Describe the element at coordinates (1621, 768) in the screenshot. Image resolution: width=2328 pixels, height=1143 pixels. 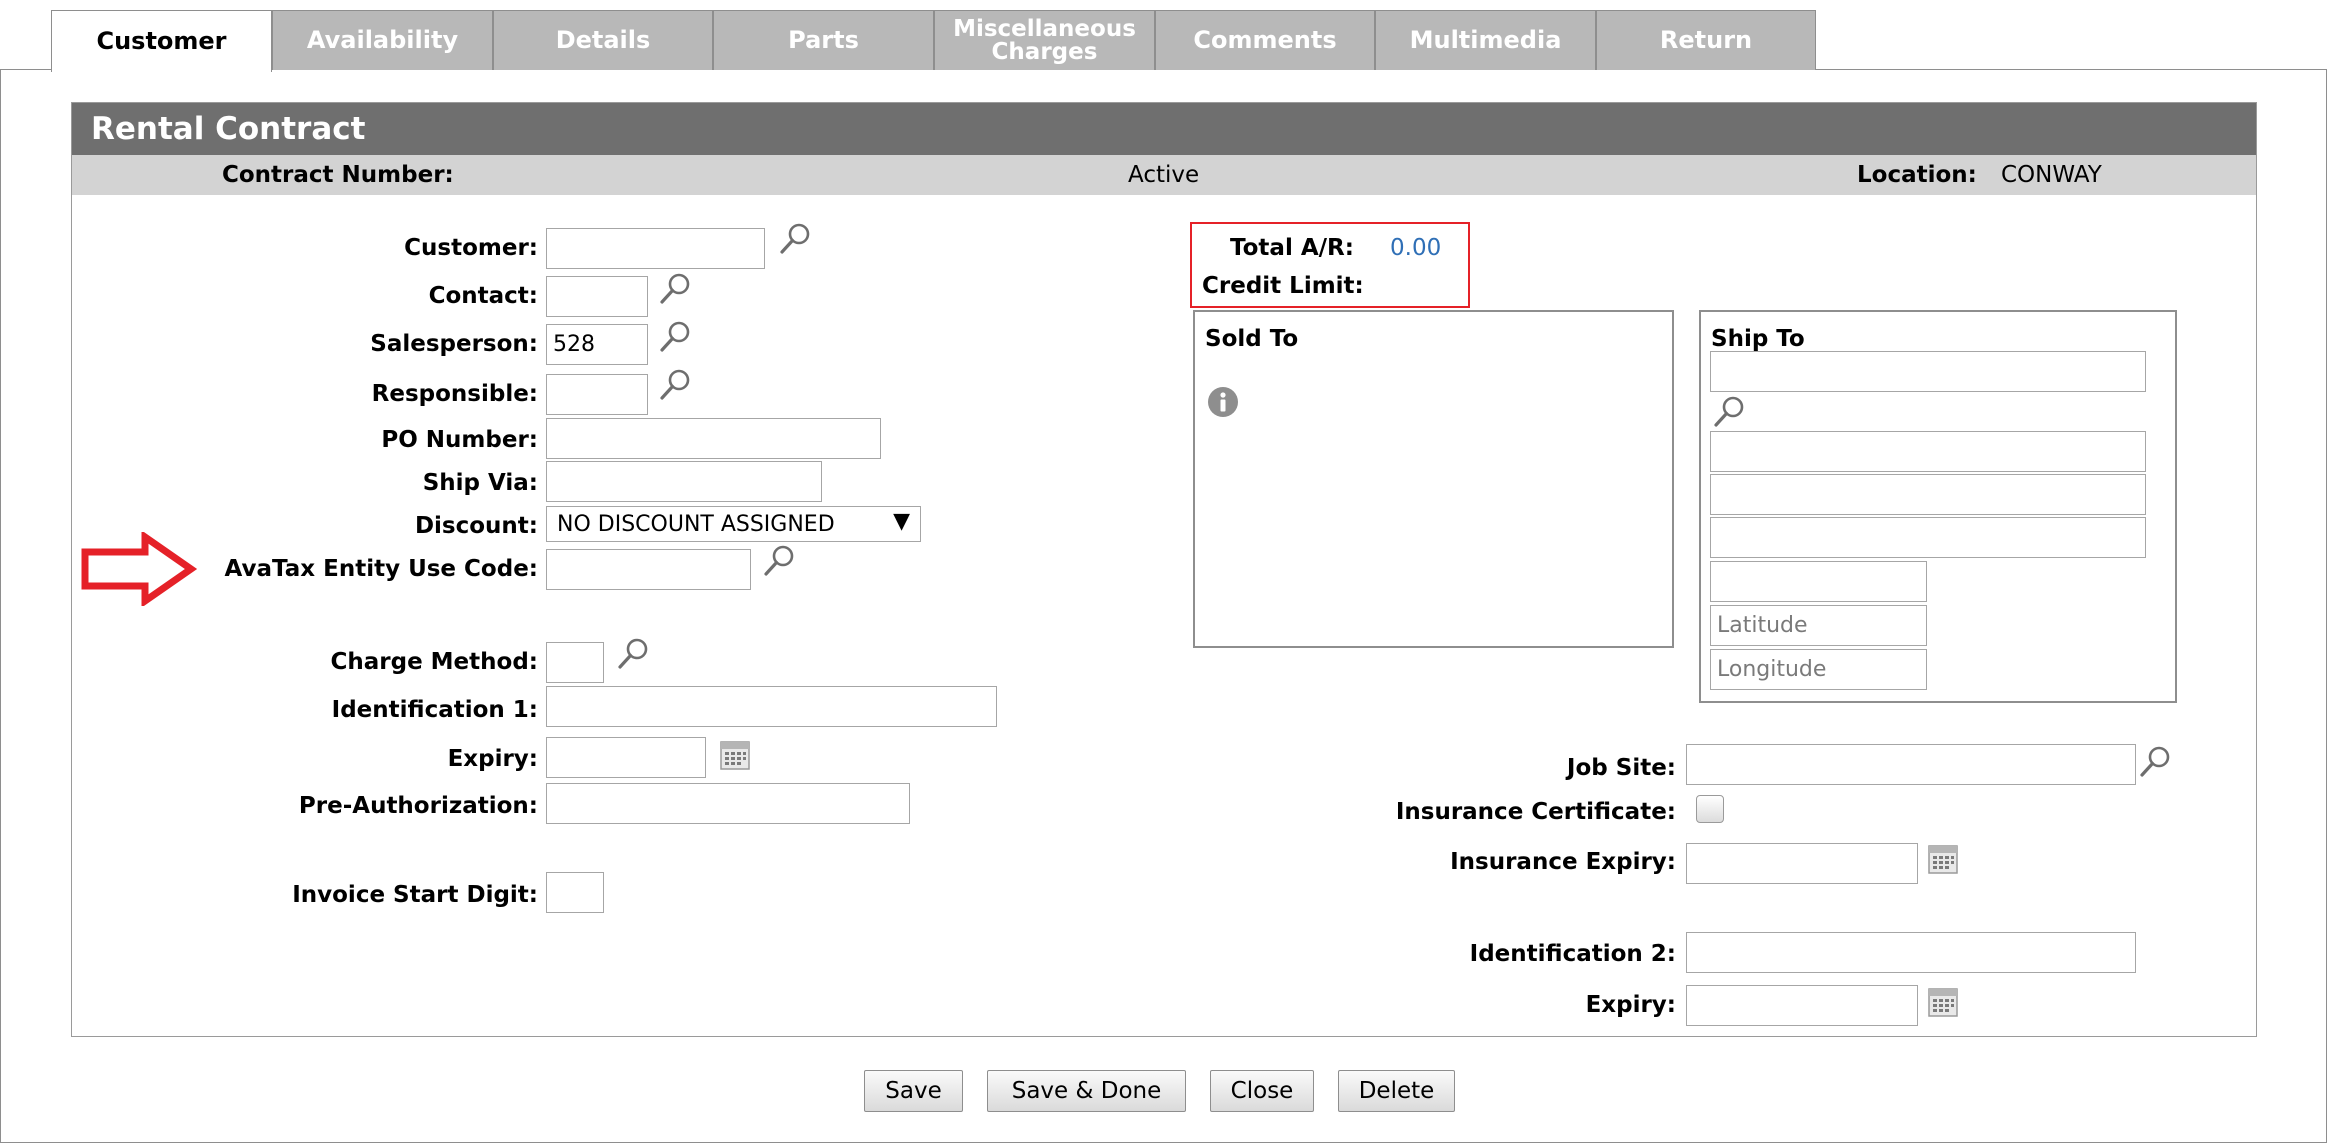
I see `job-site-label: Job Site:` at that location.